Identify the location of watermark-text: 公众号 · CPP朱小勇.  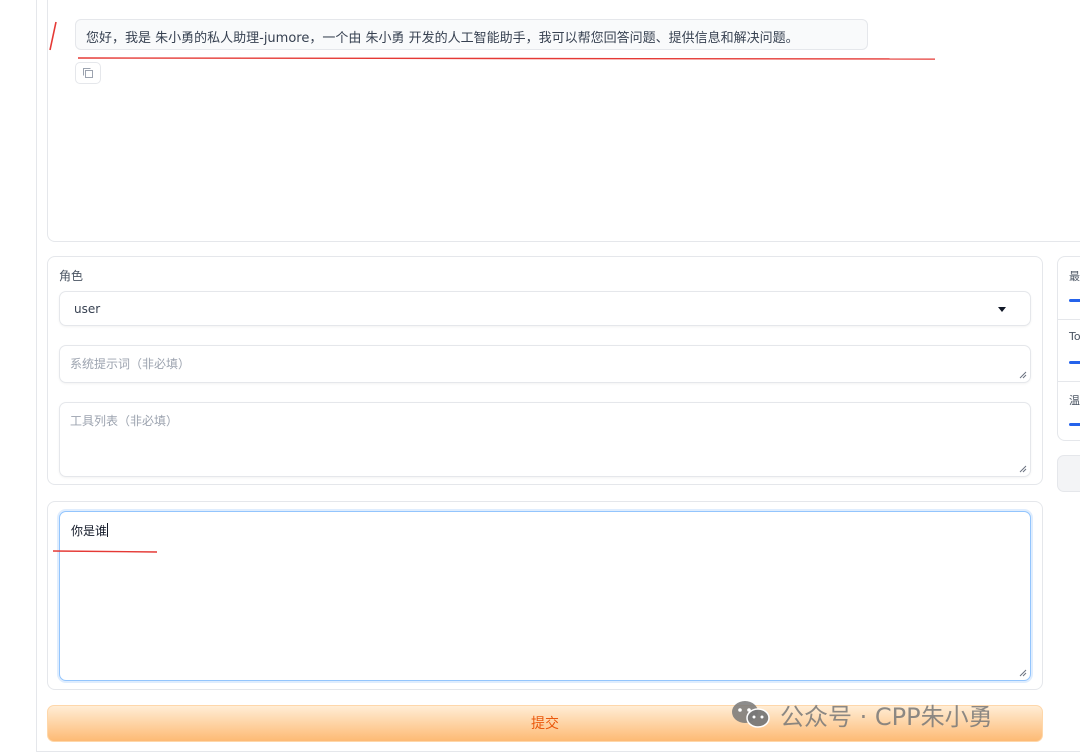
(886, 716).